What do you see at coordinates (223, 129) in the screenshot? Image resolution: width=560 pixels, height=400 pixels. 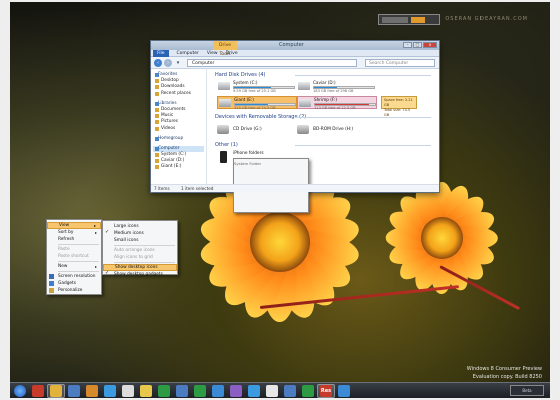 I see `cd-drive-icon` at bounding box center [223, 129].